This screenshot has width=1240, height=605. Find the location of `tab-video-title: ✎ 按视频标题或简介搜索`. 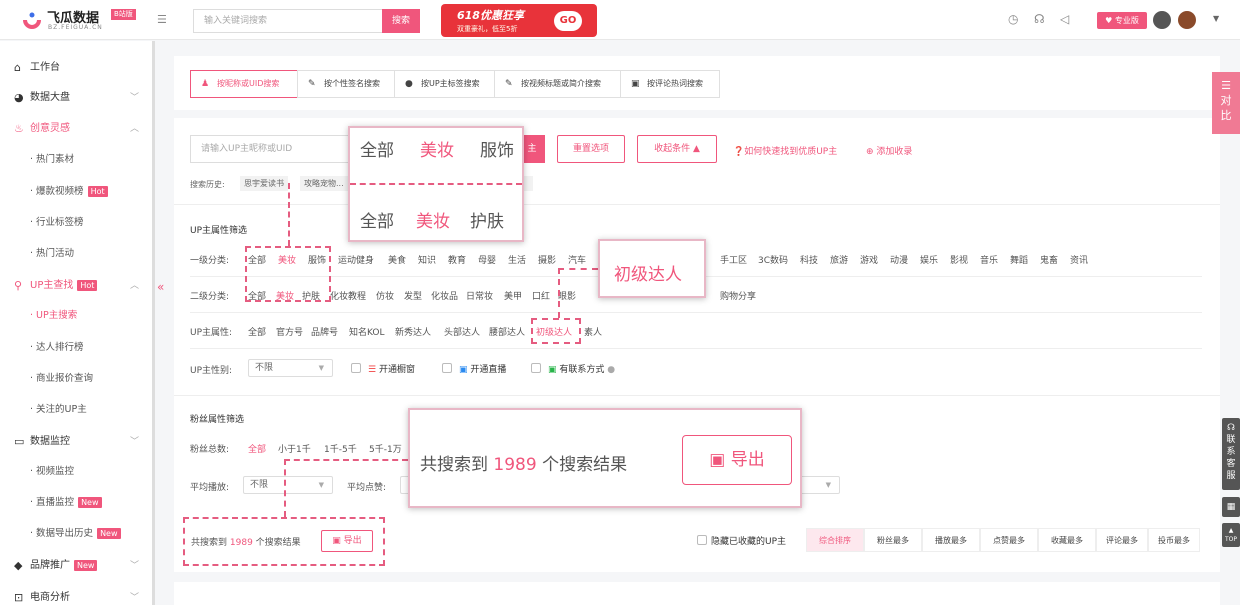

tab-video-title: ✎ 按视频标题或简介搜索 is located at coordinates (557, 84).